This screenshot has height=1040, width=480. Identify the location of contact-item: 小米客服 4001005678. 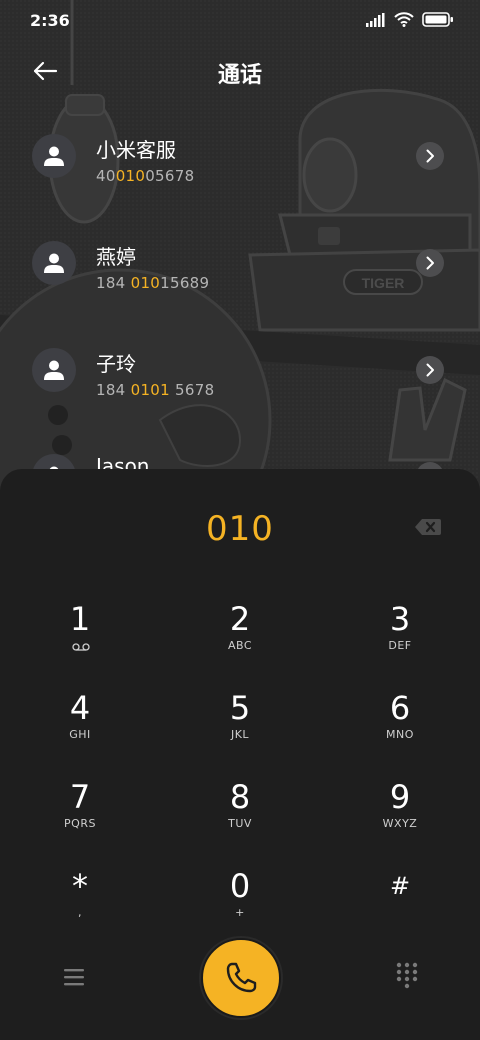
(240, 160).